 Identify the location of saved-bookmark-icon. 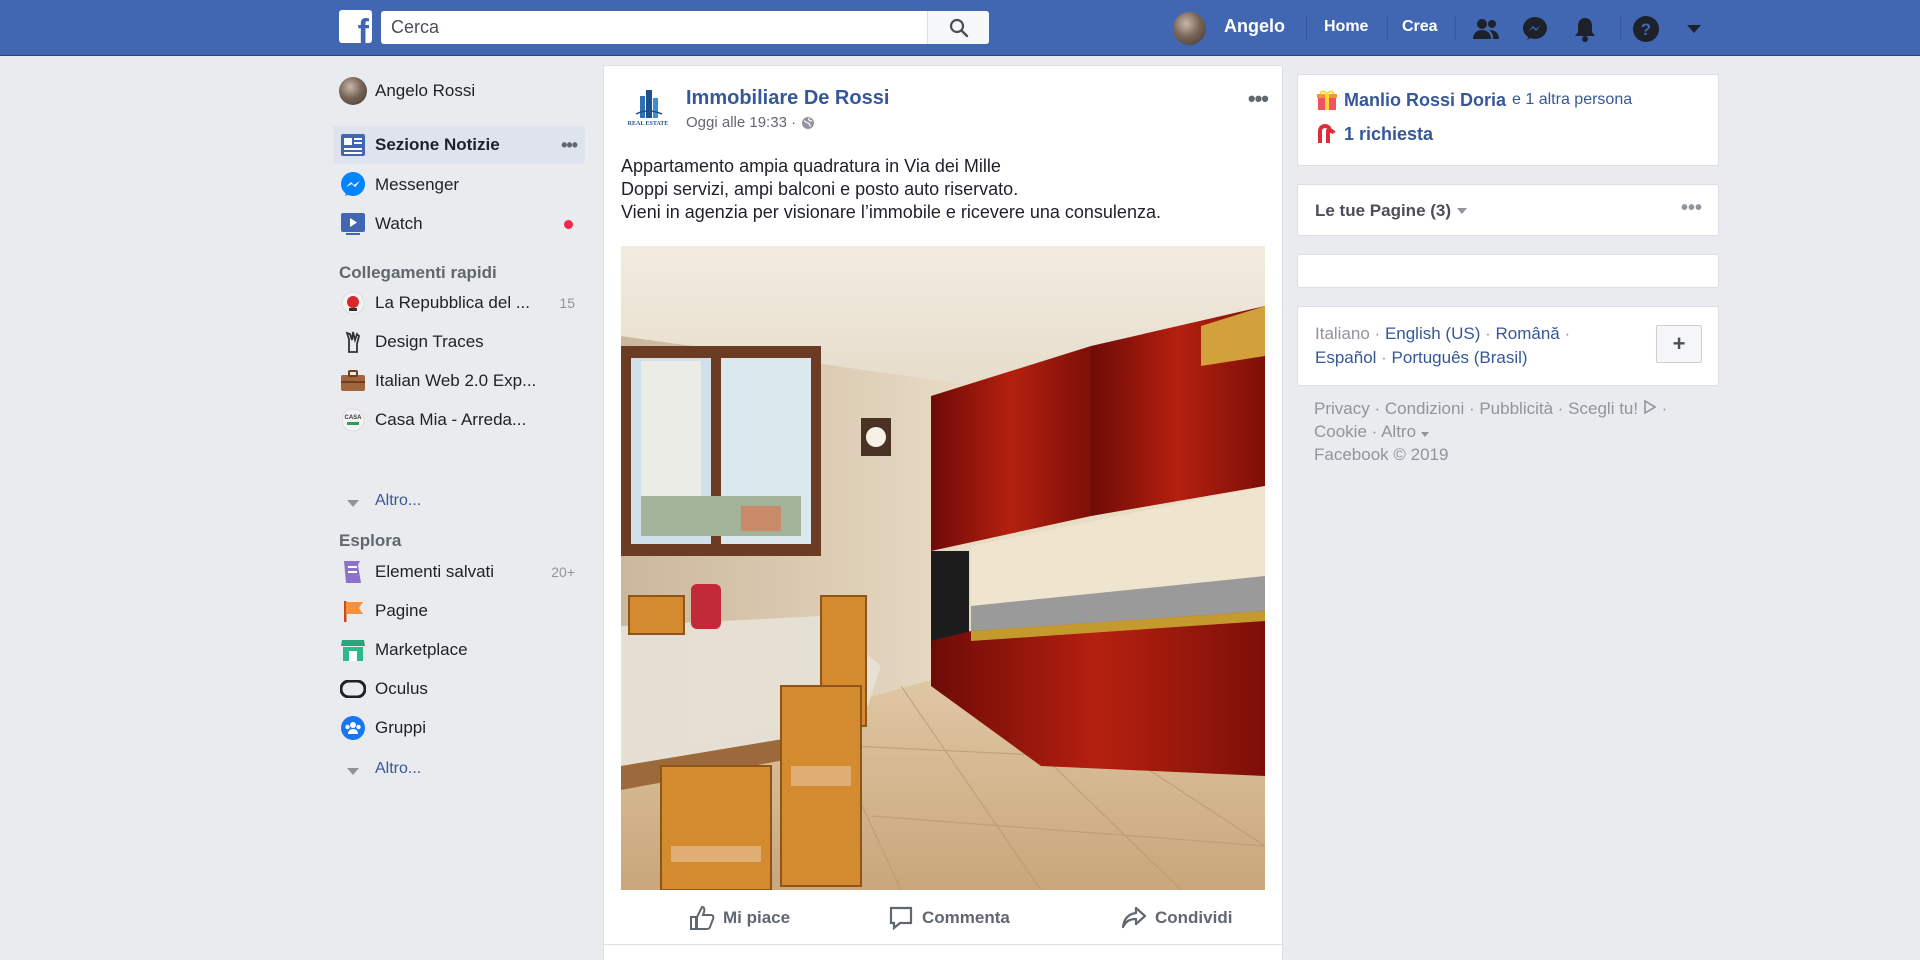
(353, 572).